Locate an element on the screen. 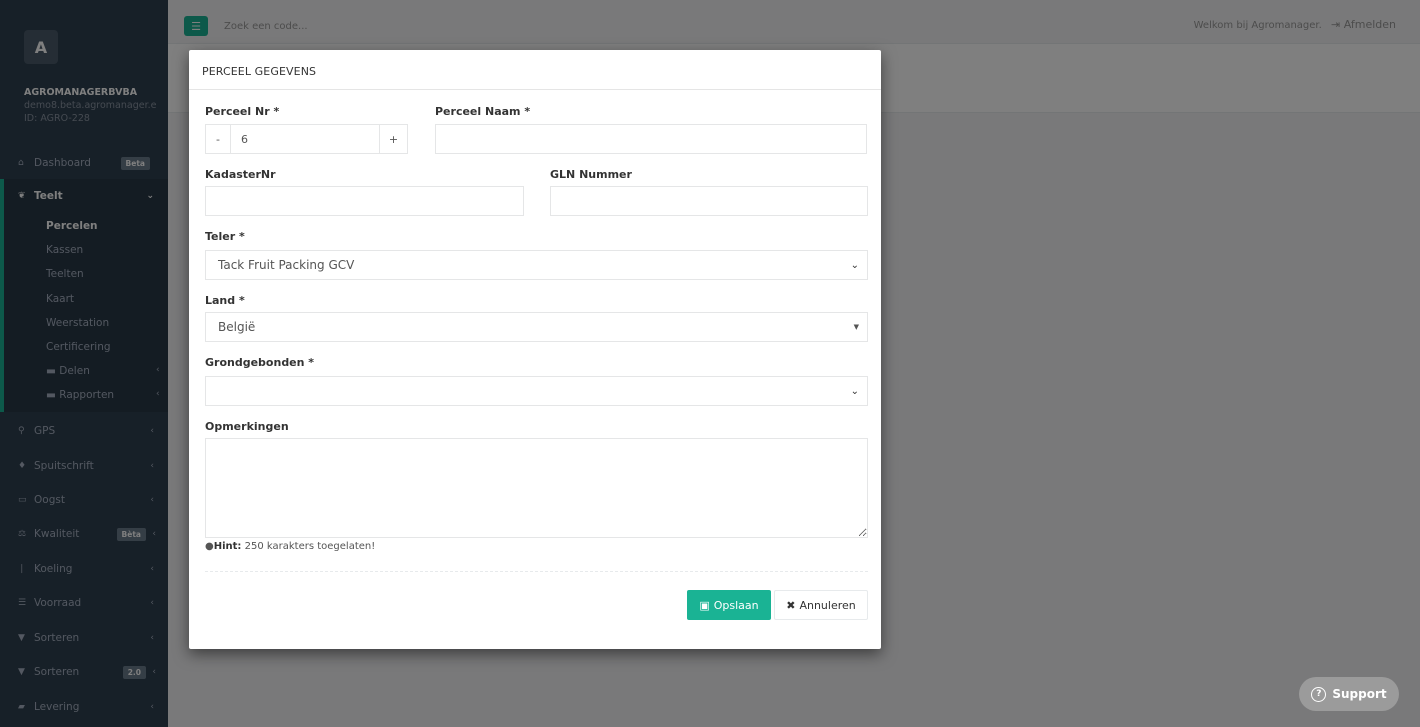 The image size is (1420, 727). cancel-button: ✖ Annuleren is located at coordinates (821, 605).